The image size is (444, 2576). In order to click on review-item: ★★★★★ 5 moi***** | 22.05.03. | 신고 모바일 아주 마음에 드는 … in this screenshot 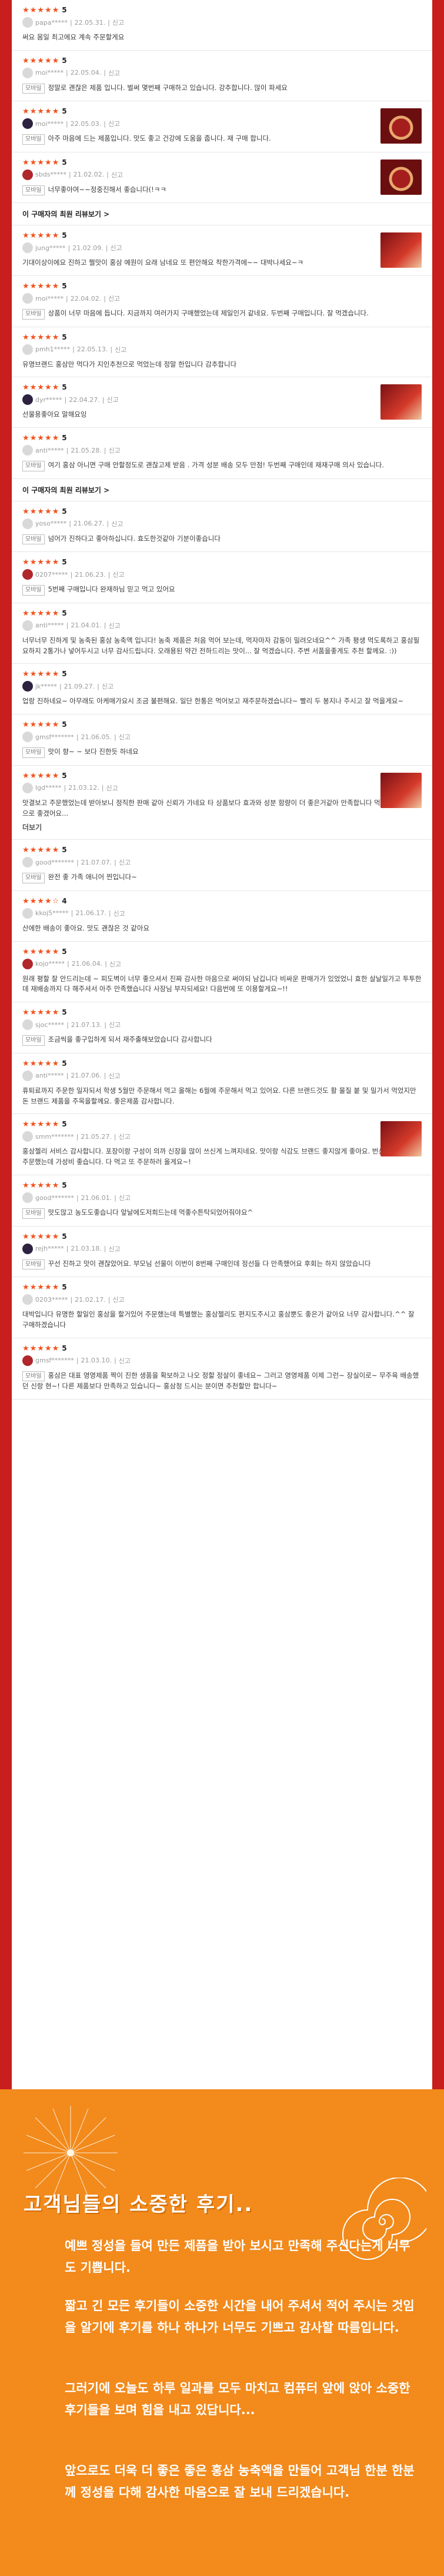, I will do `click(222, 126)`.